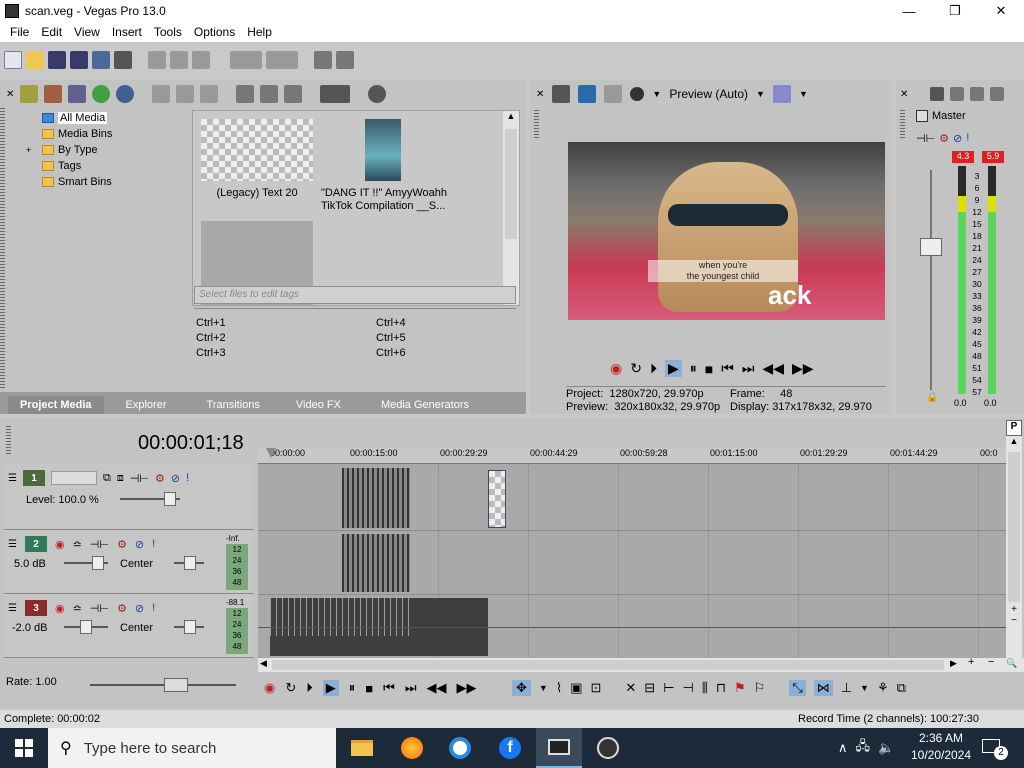 Image resolution: width=1024 pixels, height=768 pixels. What do you see at coordinates (246, 60) in the screenshot?
I see `undo-icon` at bounding box center [246, 60].